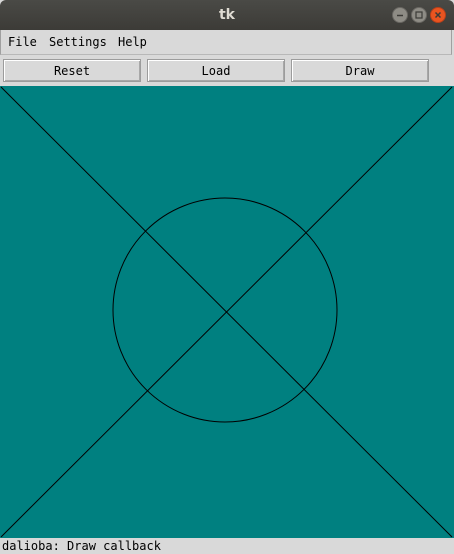 This screenshot has height=554, width=454. I want to click on menu-help: Help, so click(132, 42).